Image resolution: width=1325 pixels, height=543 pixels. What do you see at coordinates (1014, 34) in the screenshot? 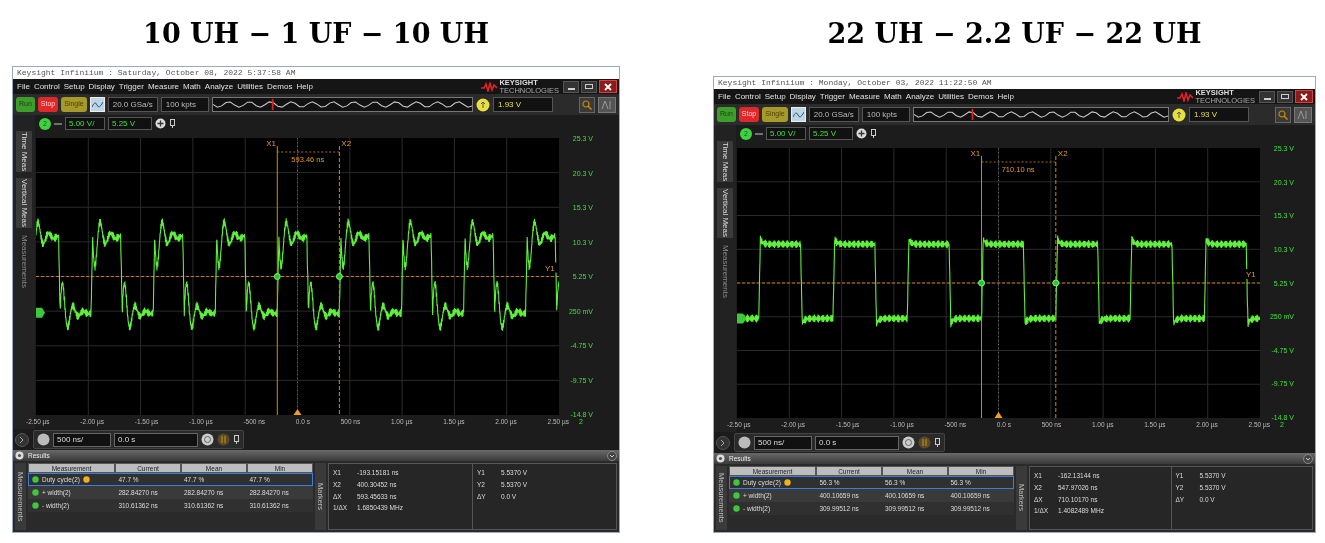
I see `figure-heading: 22 UH − 2.2 UF − 22 UH` at bounding box center [1014, 34].